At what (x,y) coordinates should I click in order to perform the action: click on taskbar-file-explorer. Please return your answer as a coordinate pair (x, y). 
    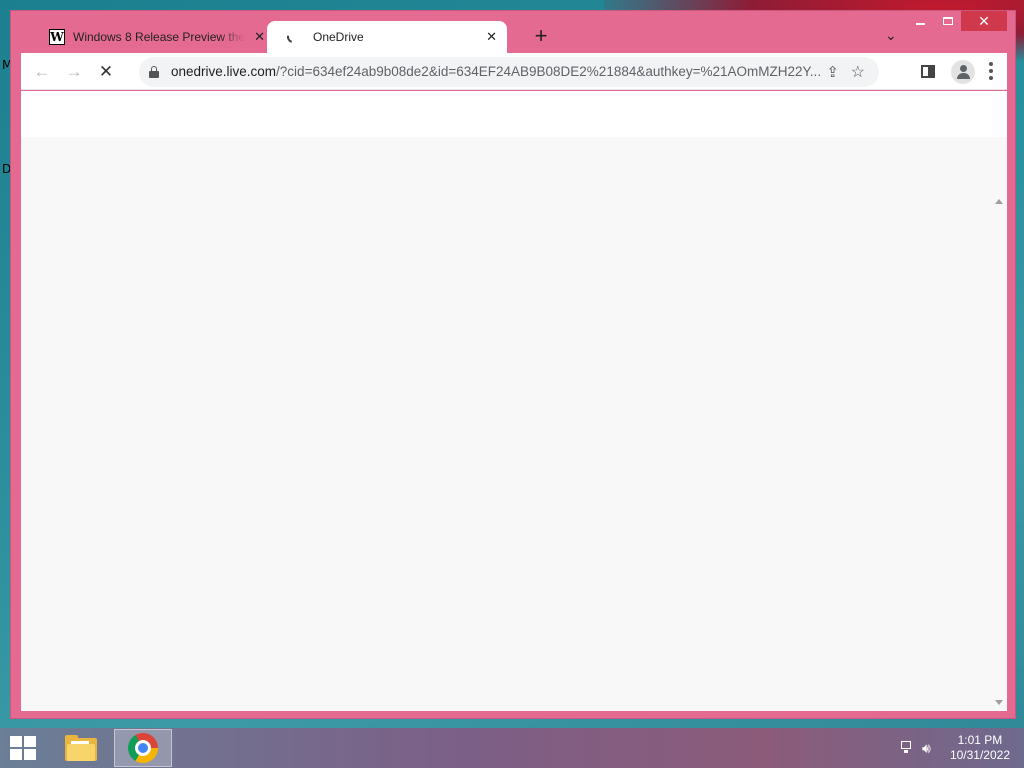
    Looking at the image, I should click on (81, 748).